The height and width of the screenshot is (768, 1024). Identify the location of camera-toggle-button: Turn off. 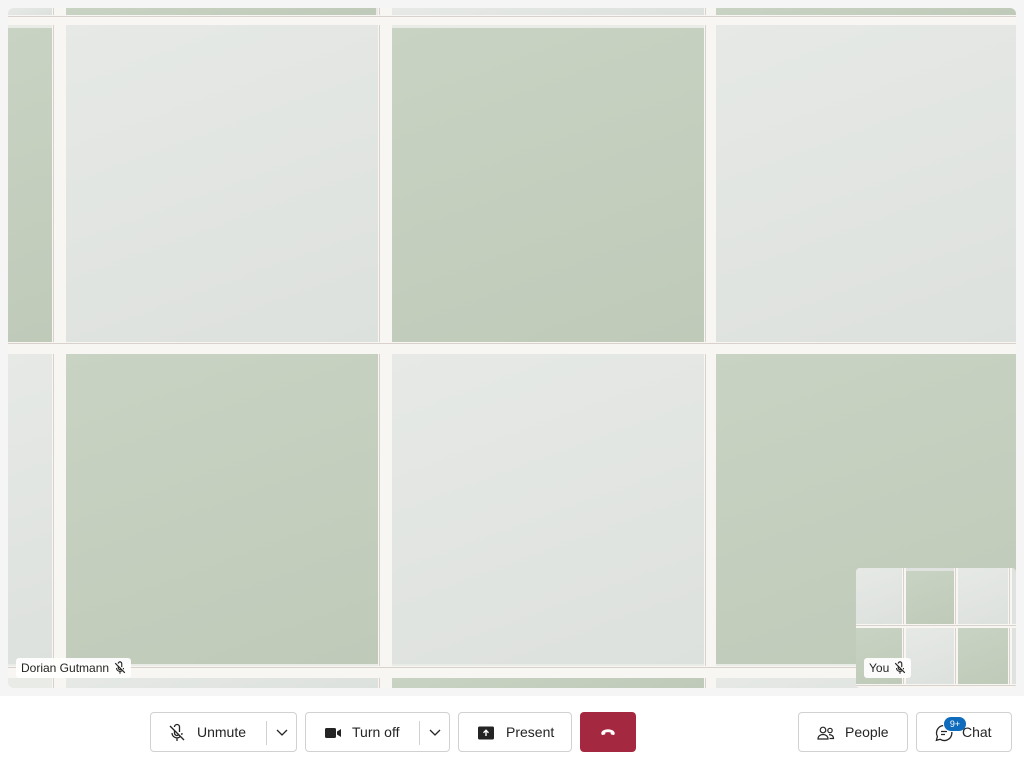
(362, 732).